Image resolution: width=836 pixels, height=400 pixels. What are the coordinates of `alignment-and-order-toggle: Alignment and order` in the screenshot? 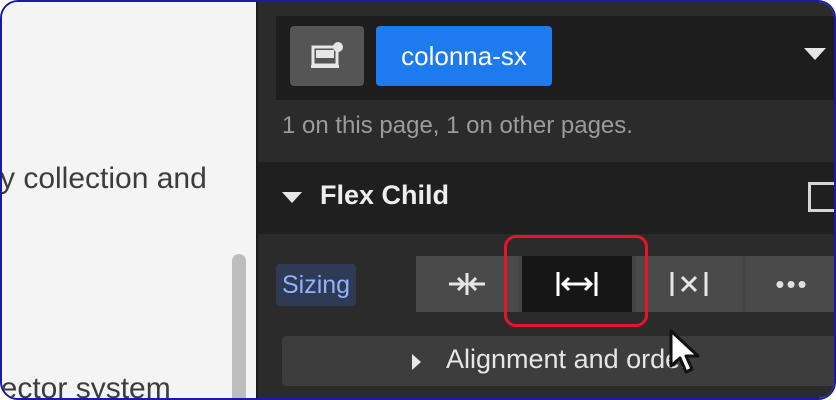 It's located at (558, 361).